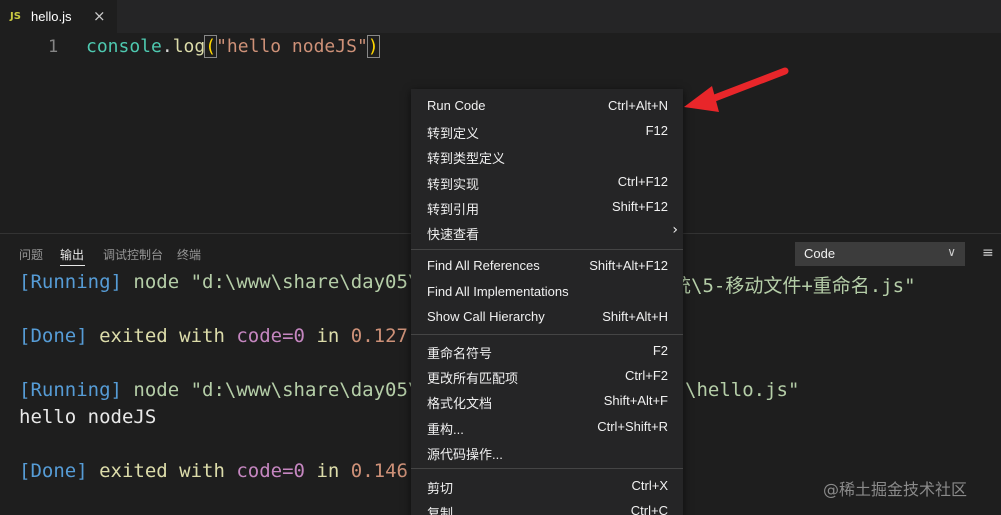  I want to click on watermark: @稀土掘金技术社区, so click(895, 489).